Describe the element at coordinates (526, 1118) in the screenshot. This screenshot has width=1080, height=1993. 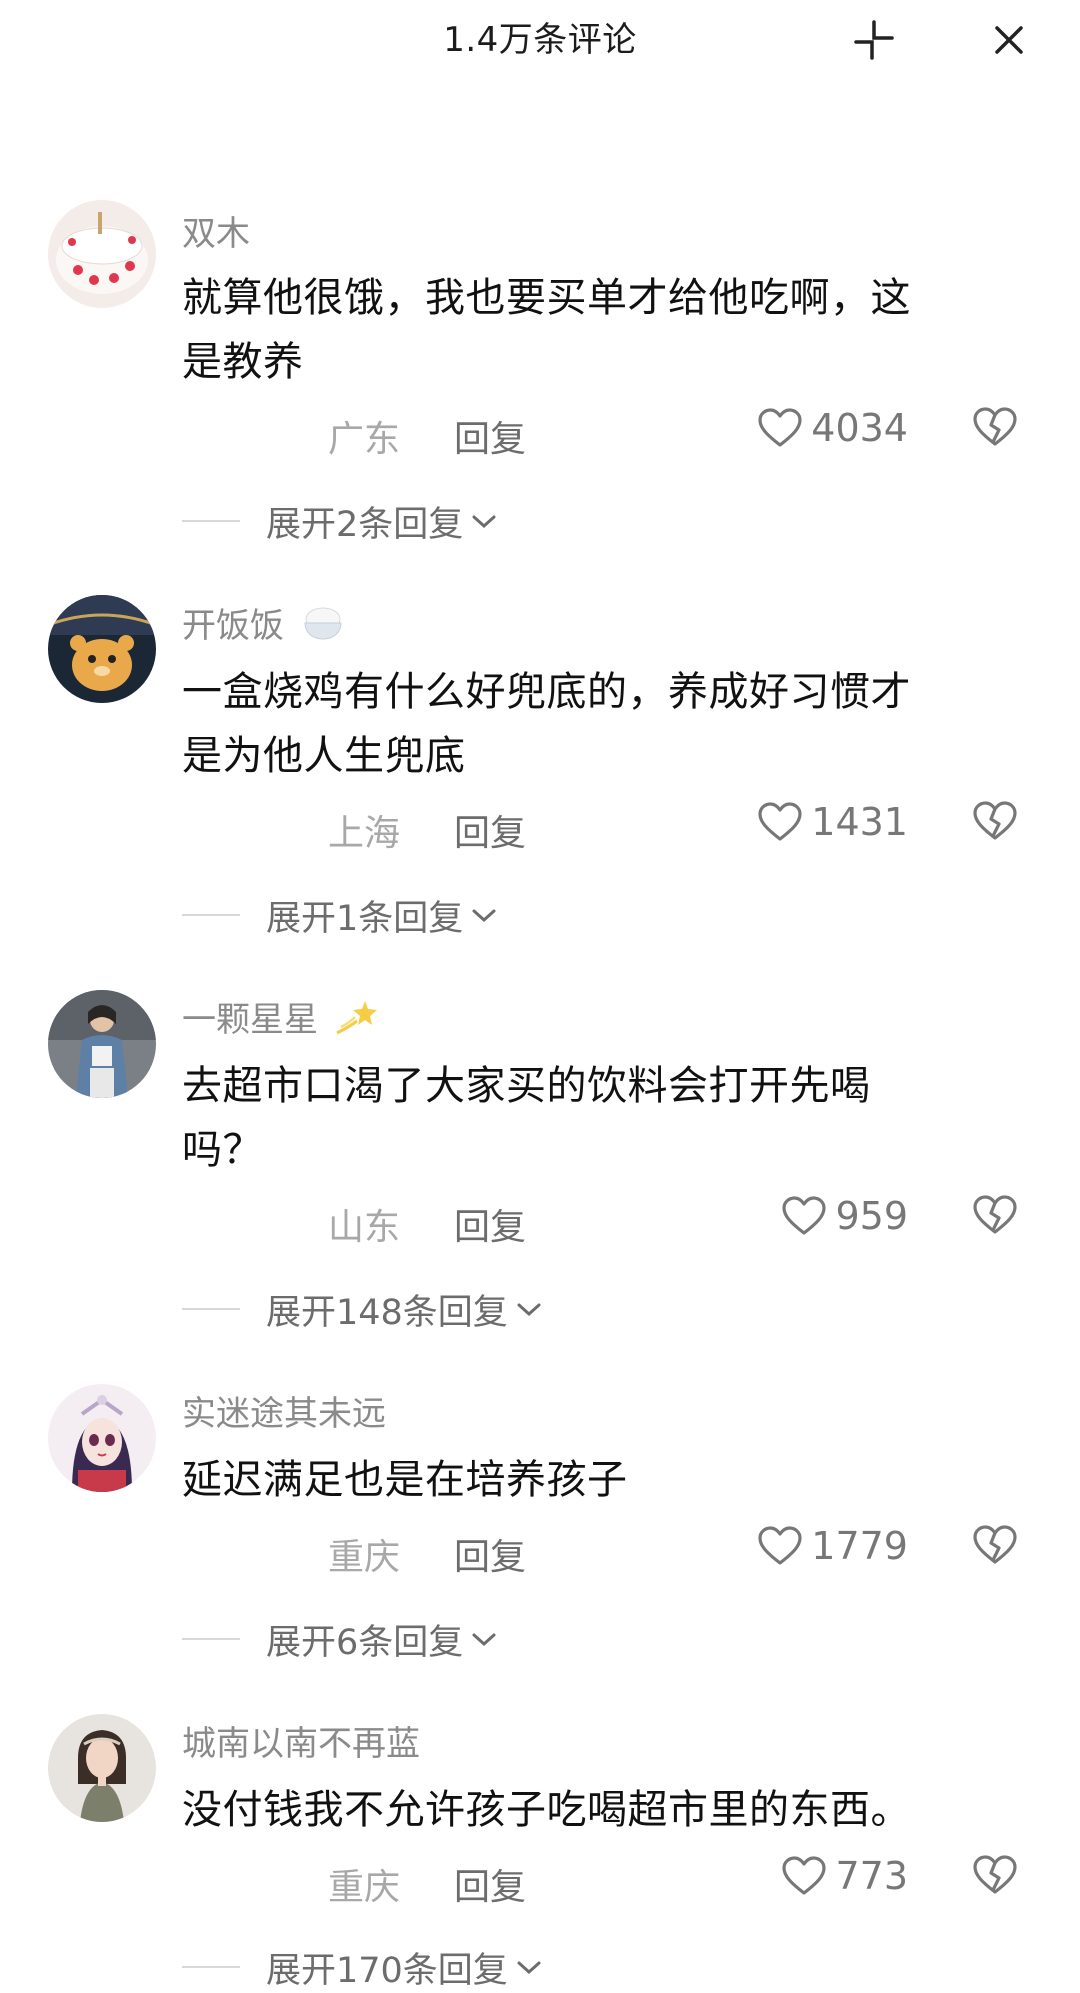
I see `comment-text: 去超市口渴了大家买的饮料会打开先喝 吗？` at that location.